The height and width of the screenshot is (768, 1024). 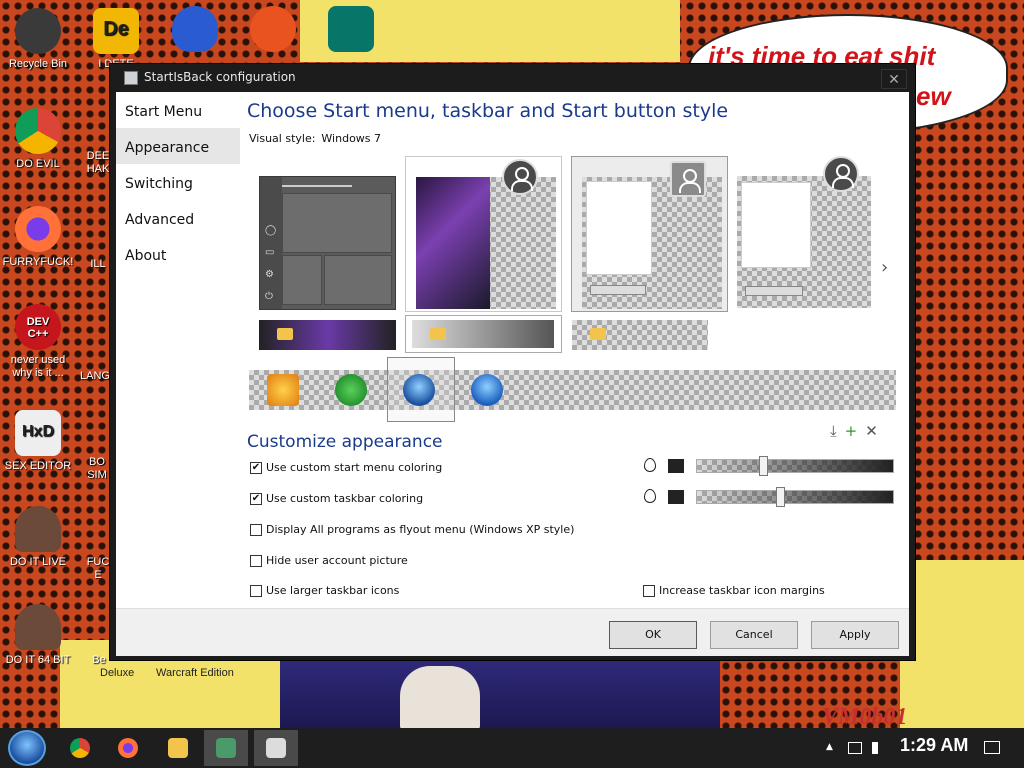 I want to click on desktop-icon-recycle-bin: Recycle Bin, so click(x=38, y=39).